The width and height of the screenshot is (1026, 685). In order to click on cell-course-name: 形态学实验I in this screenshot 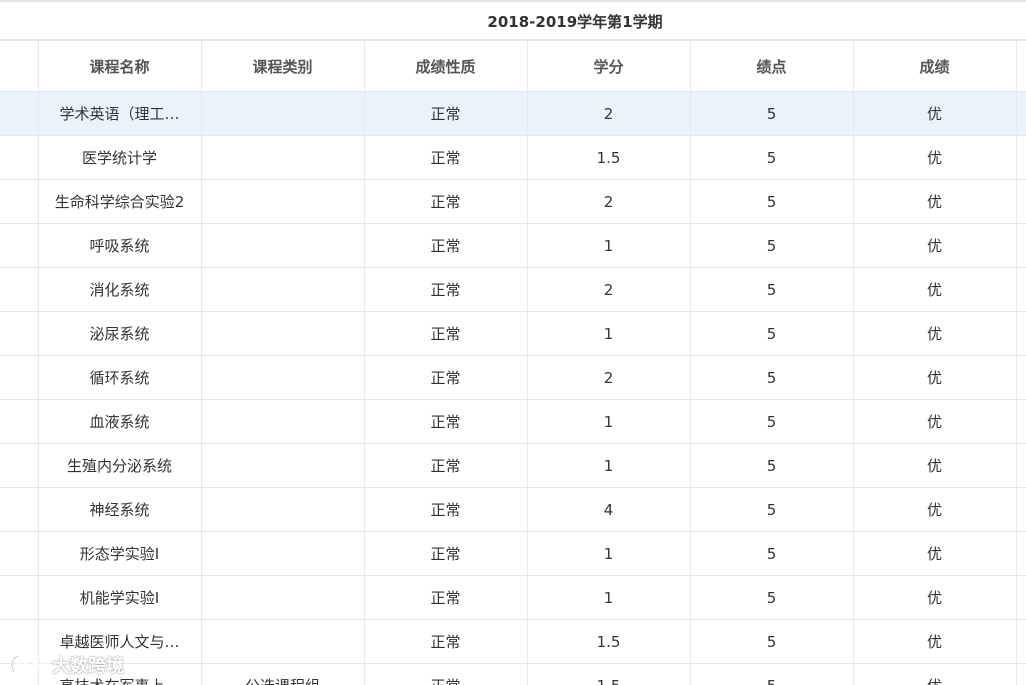, I will do `click(119, 553)`.